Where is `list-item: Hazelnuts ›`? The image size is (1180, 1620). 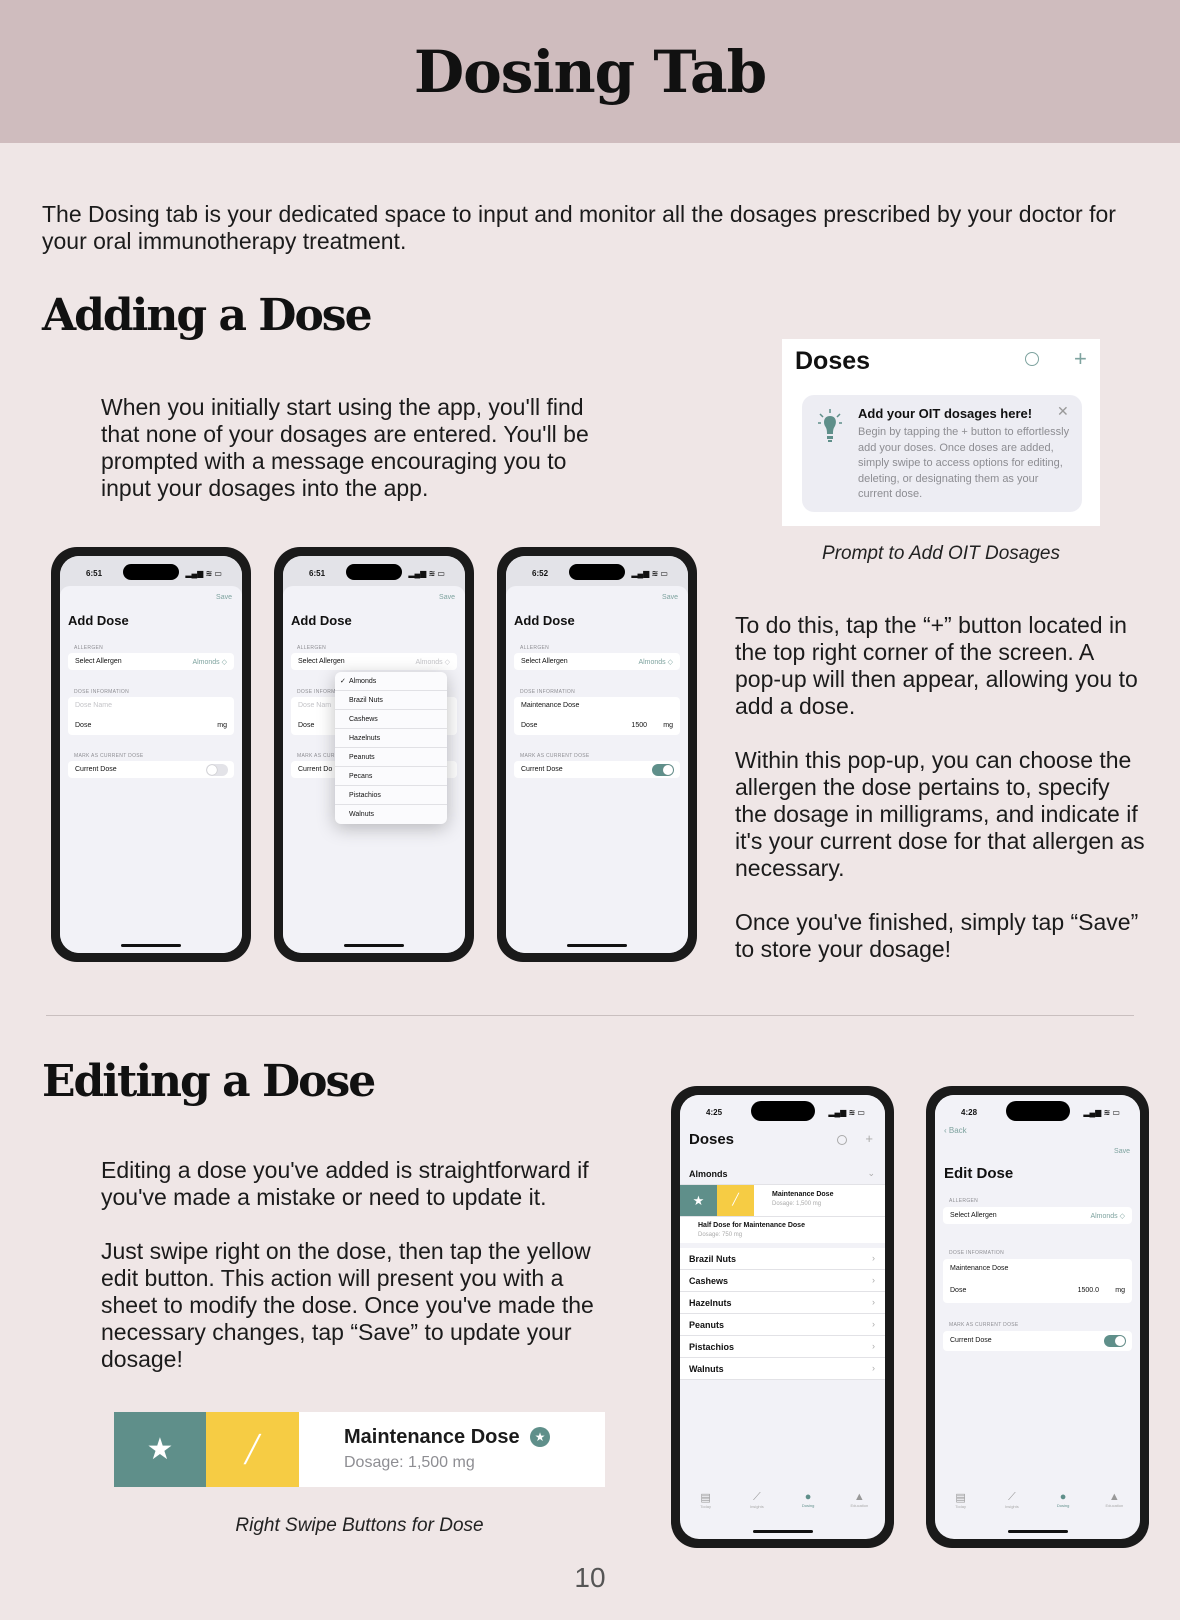
list-item: Hazelnuts › is located at coordinates (782, 1303).